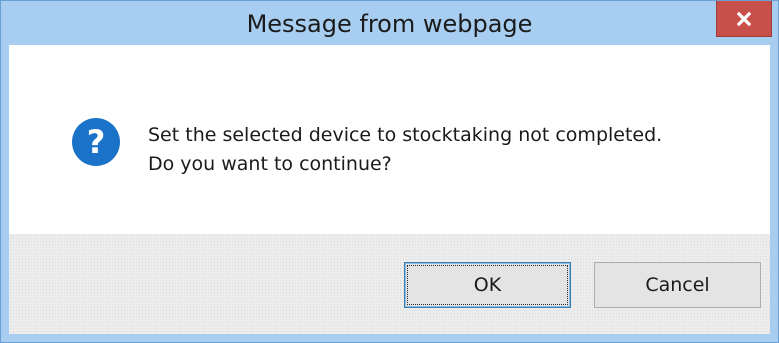  I want to click on cancel-button: Cancel, so click(677, 285).